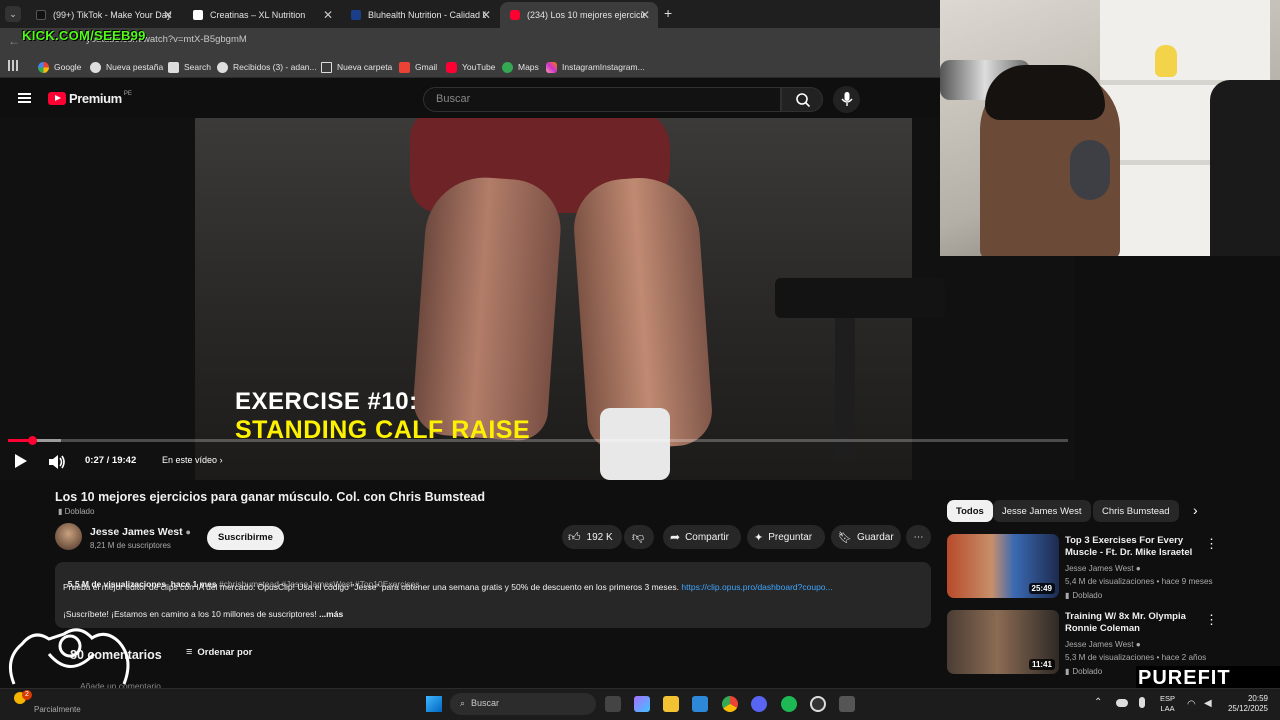  I want to click on tab-label: (234) Los 10 mejores ejercicios, so click(586, 15).